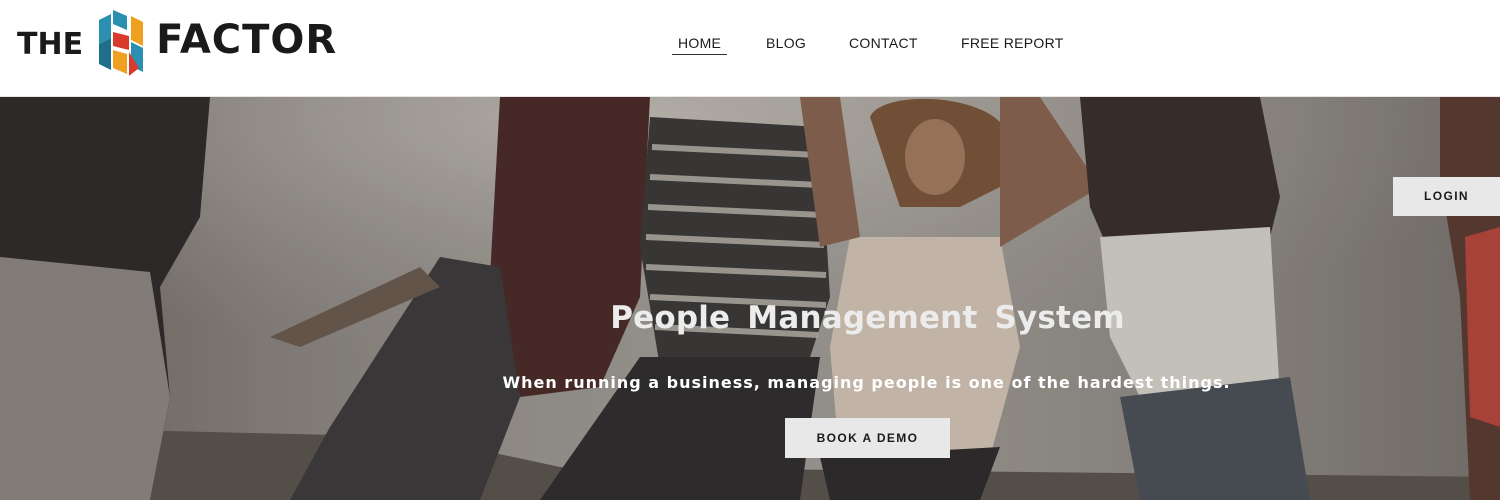 This screenshot has width=1500, height=500. What do you see at coordinates (700, 45) in the screenshot?
I see `nav-link-home: HOME` at bounding box center [700, 45].